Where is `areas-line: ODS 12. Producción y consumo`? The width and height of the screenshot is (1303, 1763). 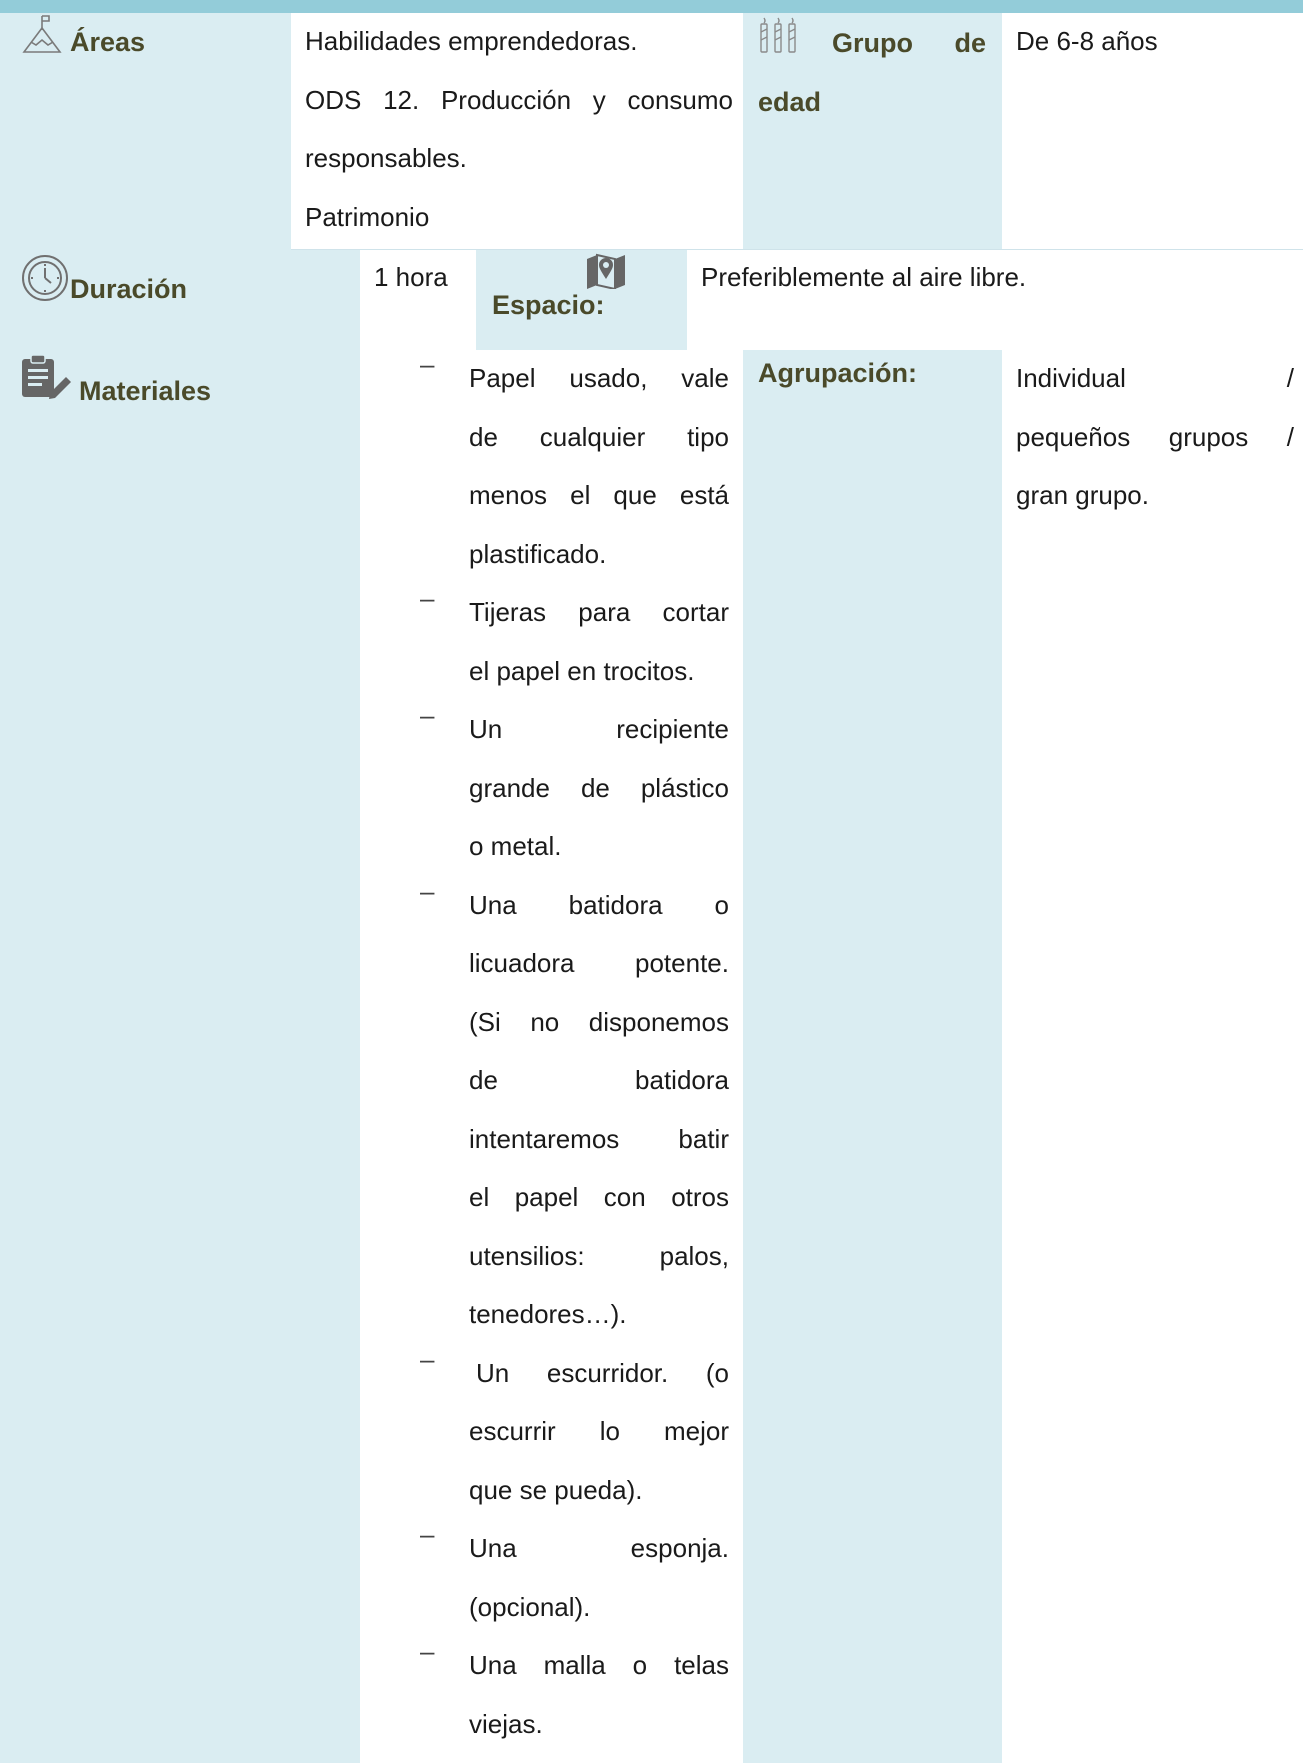 areas-line: ODS 12. Producción y consumo is located at coordinates (519, 99).